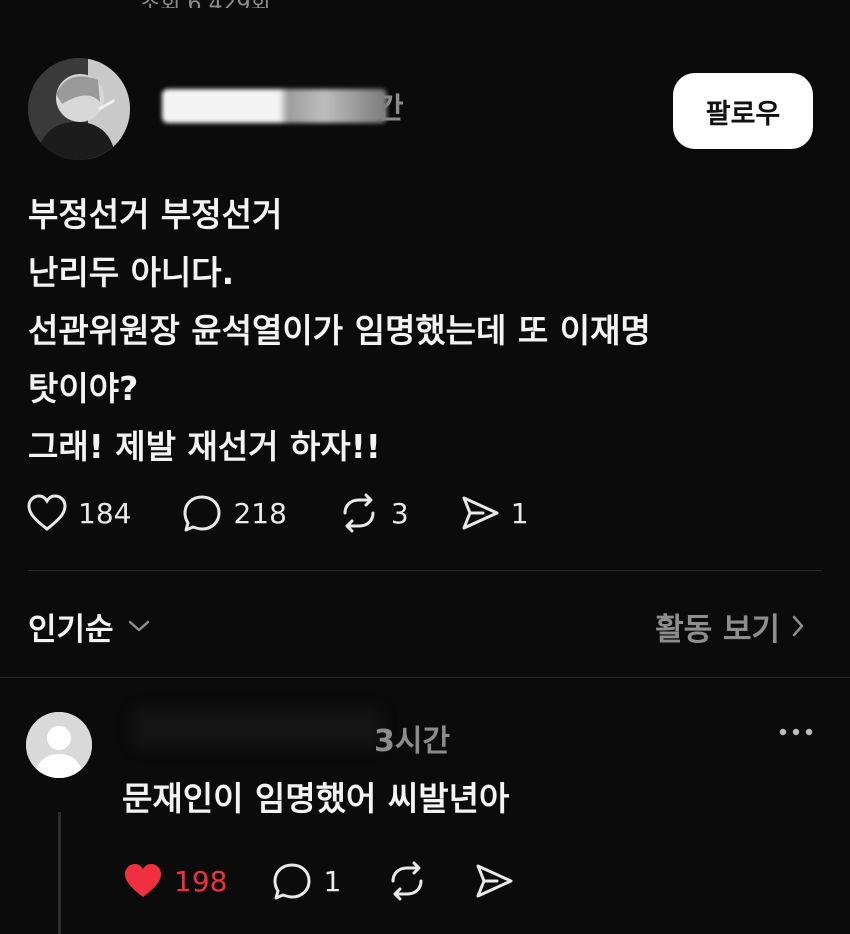  I want to click on activity-label: 활동 보기, so click(717, 629).